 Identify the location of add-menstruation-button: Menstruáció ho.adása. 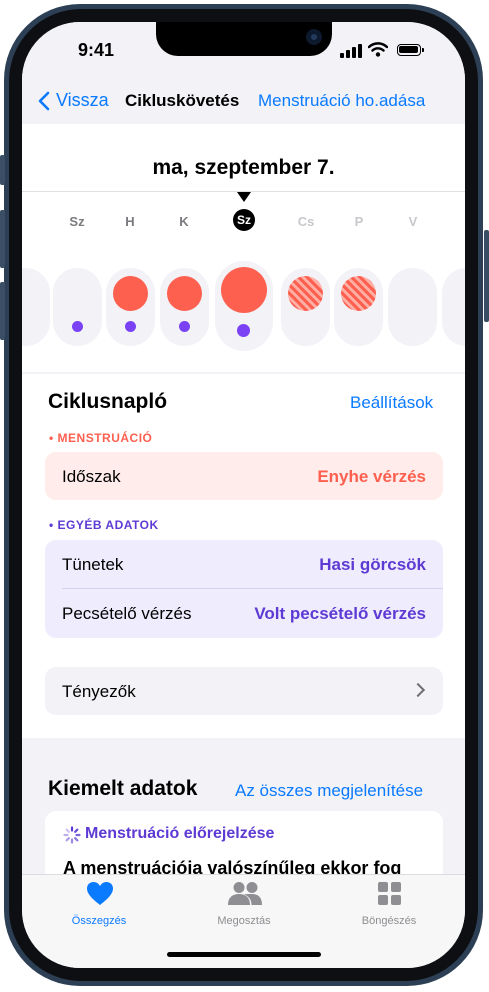
(341, 101).